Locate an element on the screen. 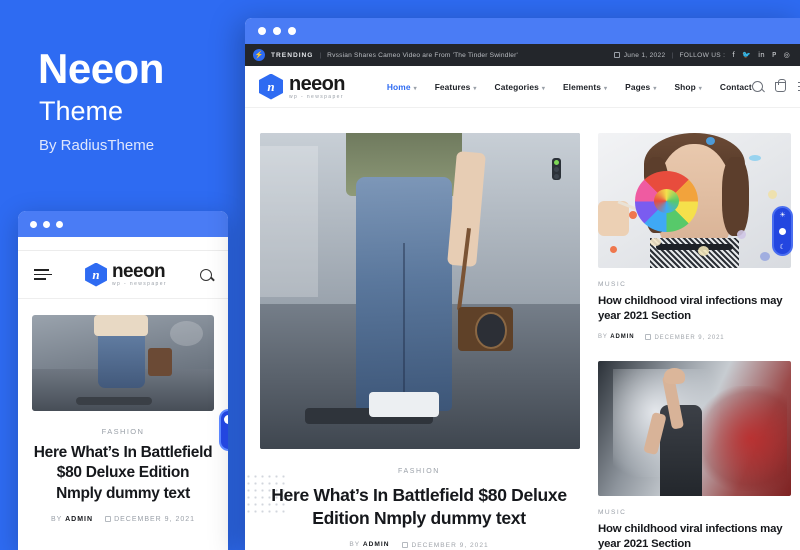  nav-item-categories: Categories ▾ is located at coordinates (520, 87).